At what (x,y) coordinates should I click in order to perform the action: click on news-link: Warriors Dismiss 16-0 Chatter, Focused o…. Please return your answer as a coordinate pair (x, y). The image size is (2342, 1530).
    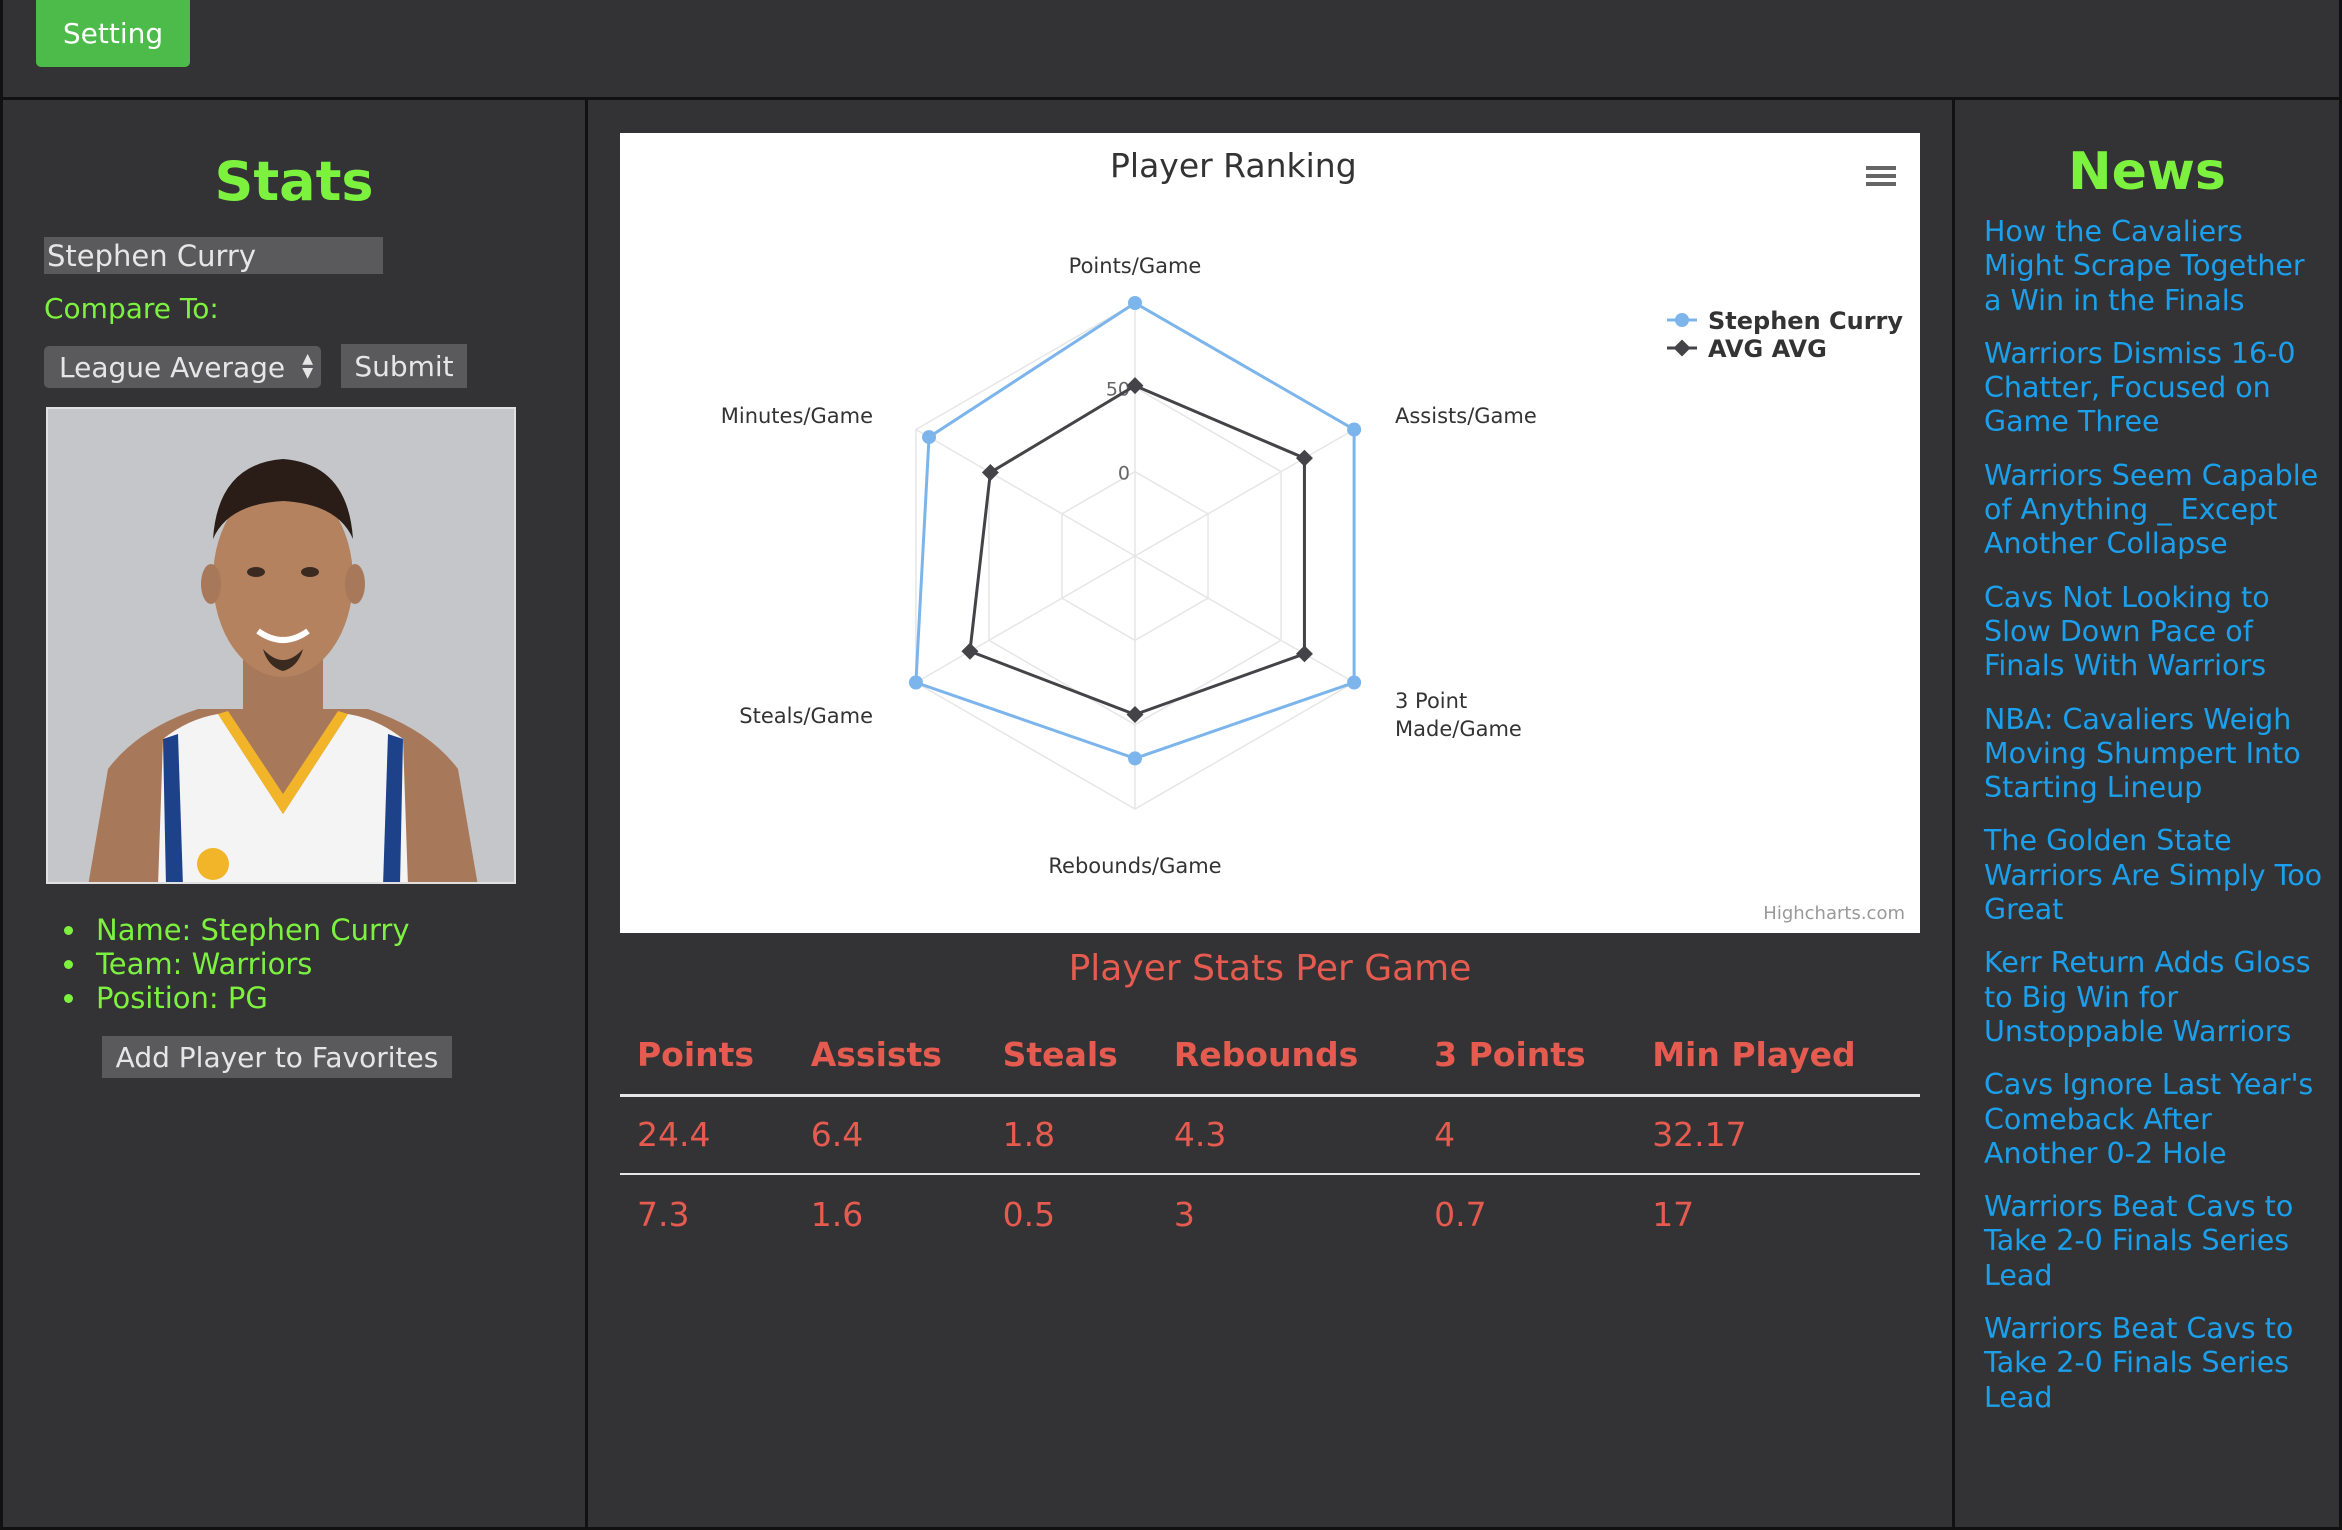
    Looking at the image, I should click on (2154, 388).